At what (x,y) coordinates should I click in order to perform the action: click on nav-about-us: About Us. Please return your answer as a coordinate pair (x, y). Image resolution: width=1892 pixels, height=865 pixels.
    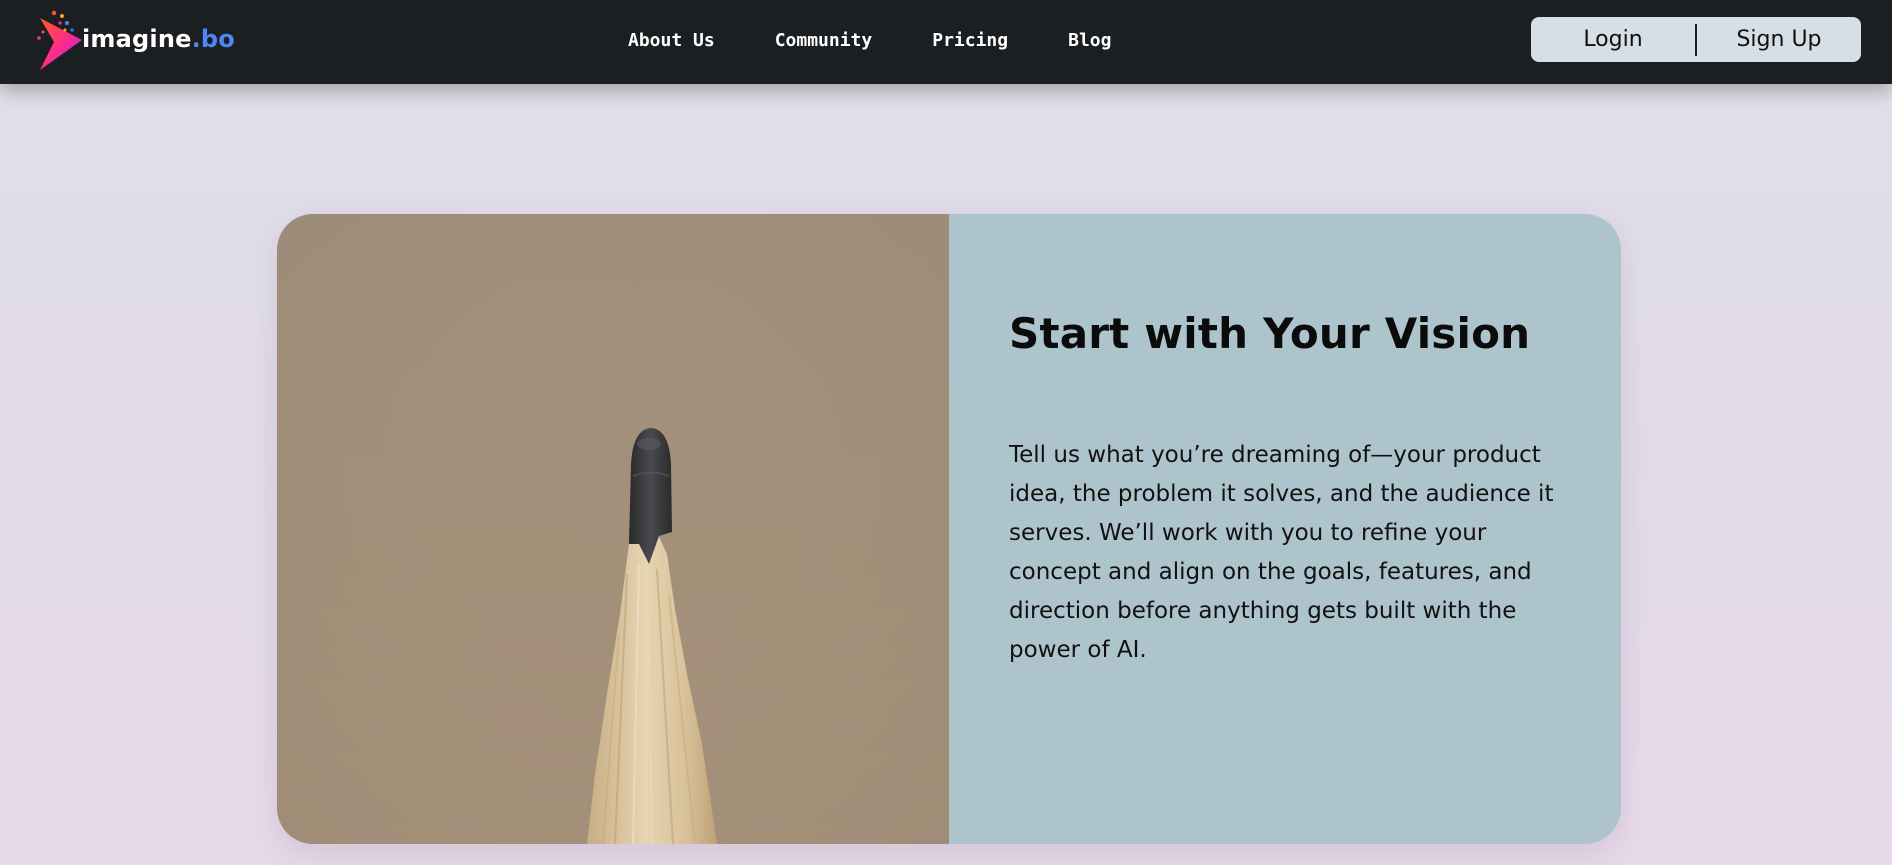
    Looking at the image, I should click on (671, 40).